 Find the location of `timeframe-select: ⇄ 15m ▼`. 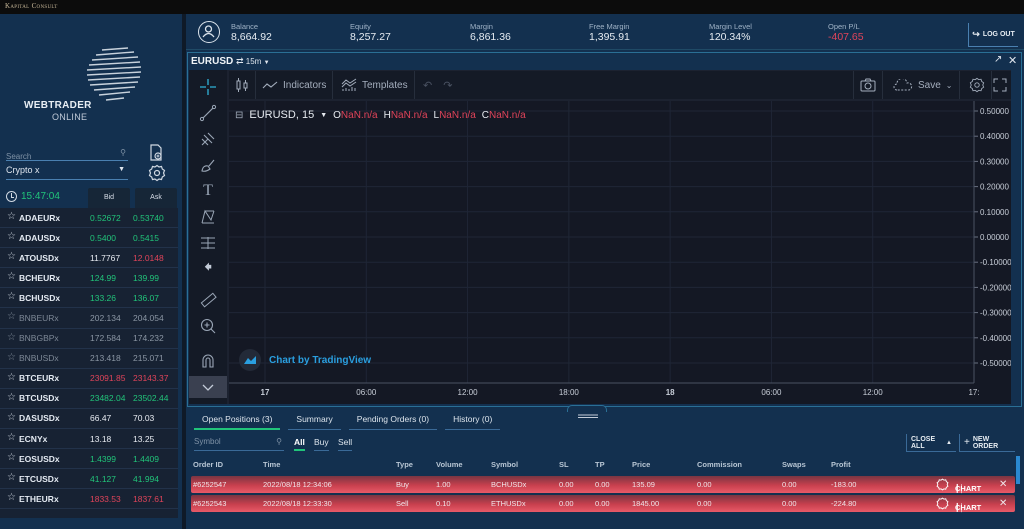

timeframe-select: ⇄ 15m ▼ is located at coordinates (253, 61).